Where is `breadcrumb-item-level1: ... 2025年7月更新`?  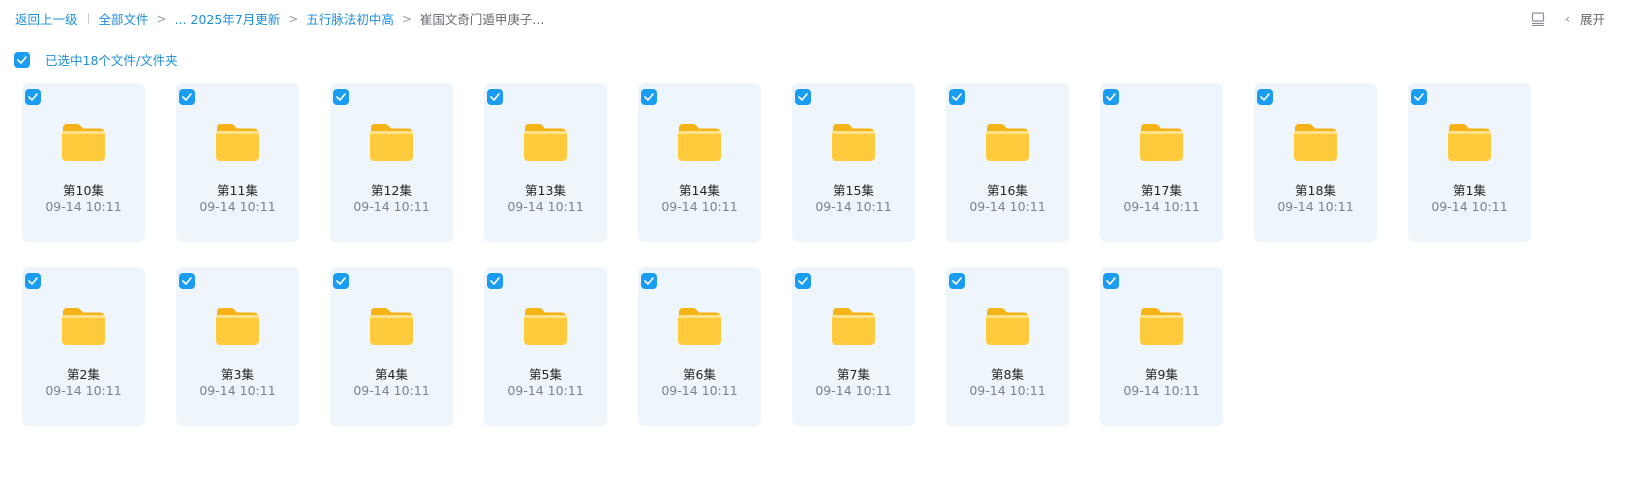 breadcrumb-item-level1: ... 2025年7月更新 is located at coordinates (228, 18).